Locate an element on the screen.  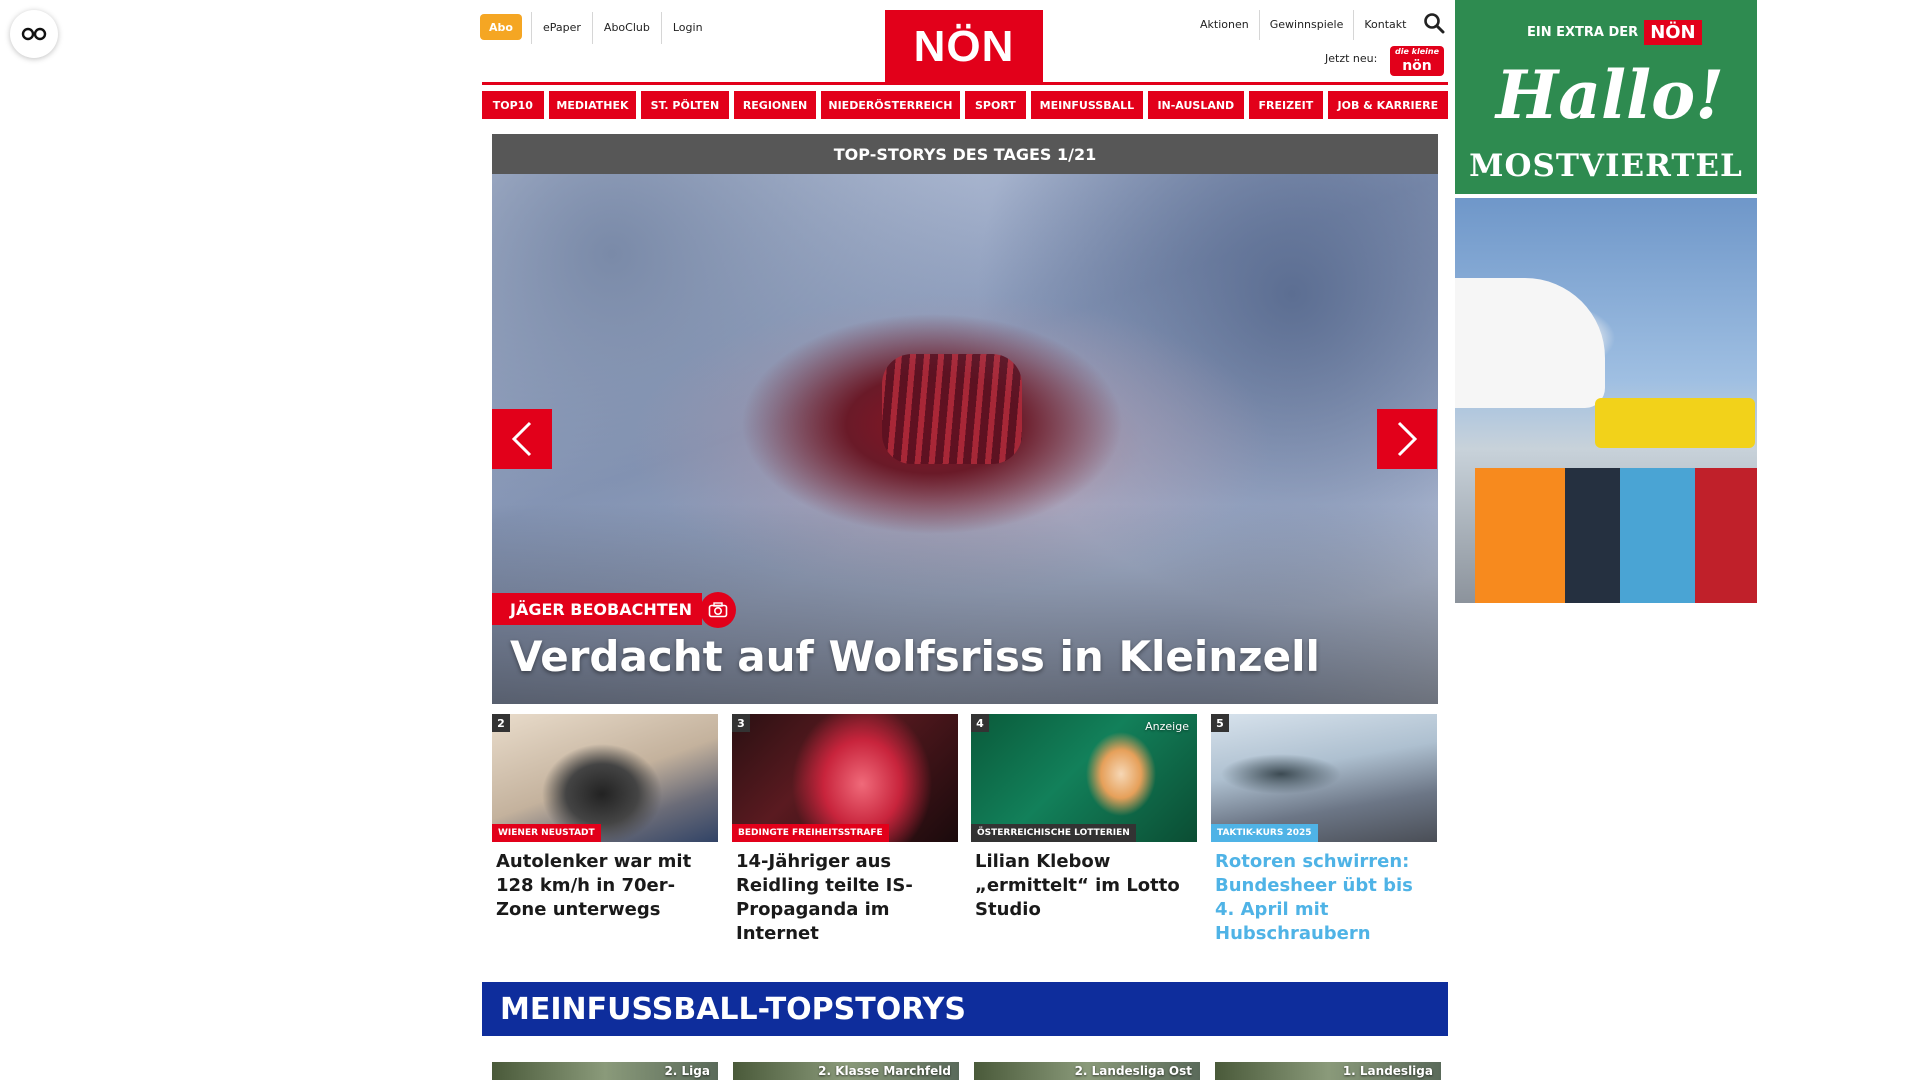
story-rank: 3 is located at coordinates (741, 723).